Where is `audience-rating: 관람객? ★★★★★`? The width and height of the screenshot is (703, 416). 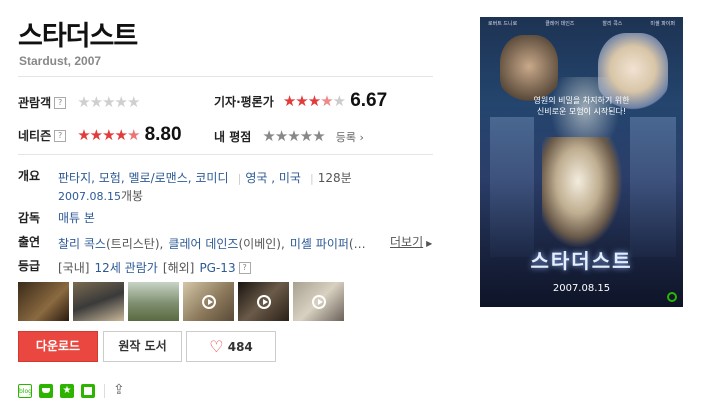 audience-rating: 관람객? ★★★★★ is located at coordinates (79, 101).